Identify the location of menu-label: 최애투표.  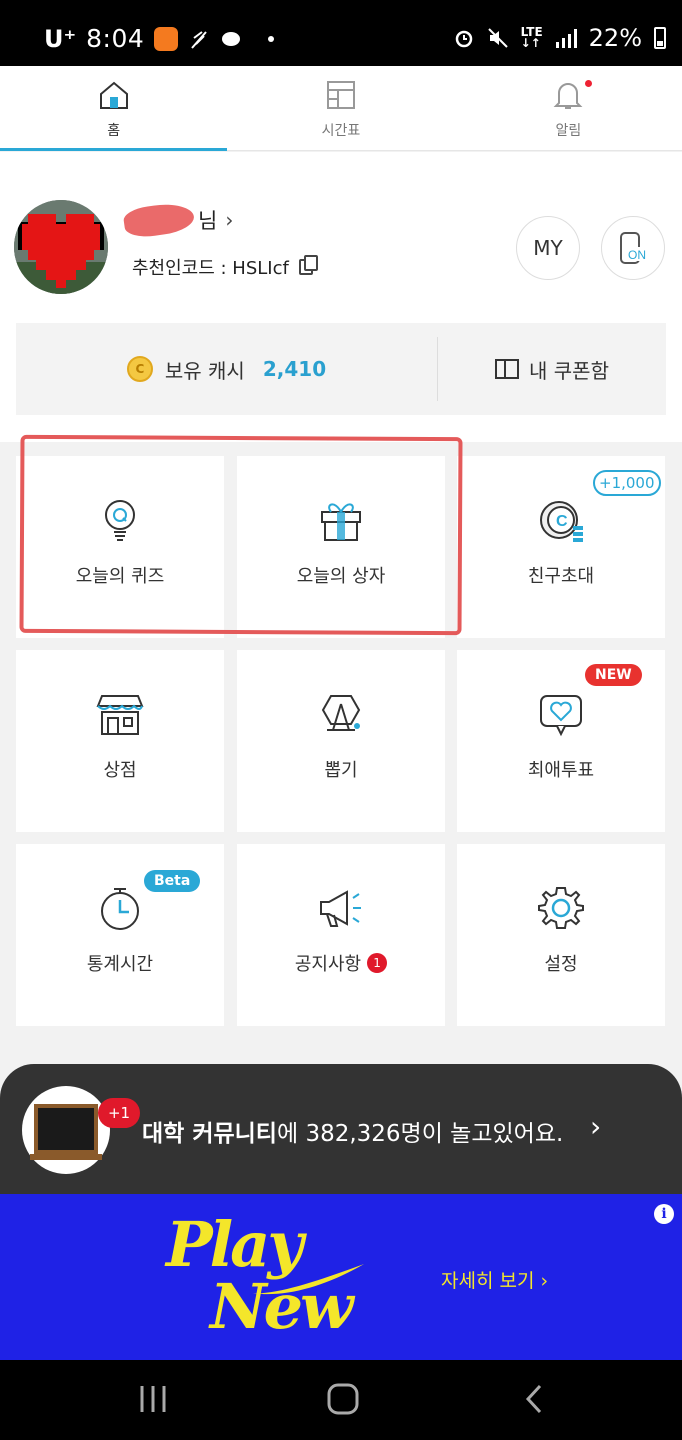
(561, 770).